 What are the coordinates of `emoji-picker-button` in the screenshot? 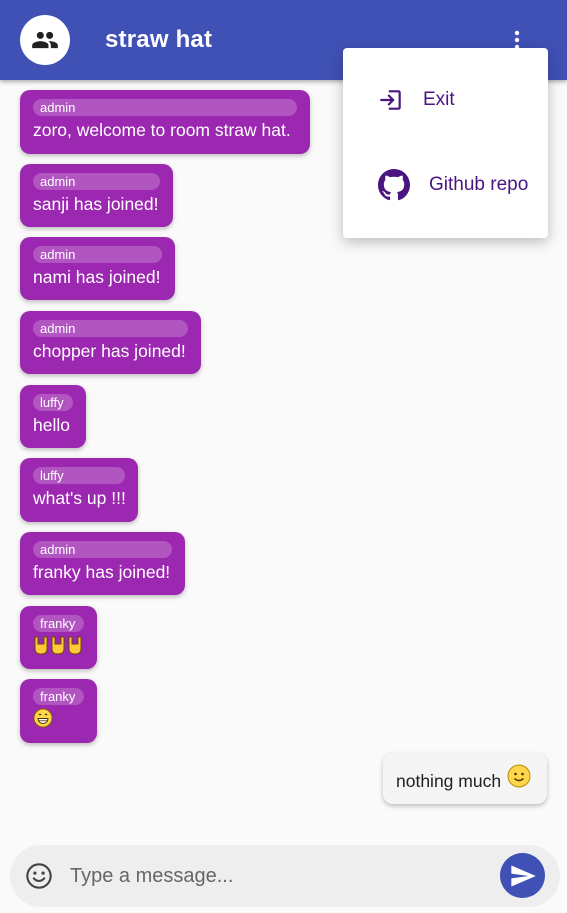 It's located at (39, 876).